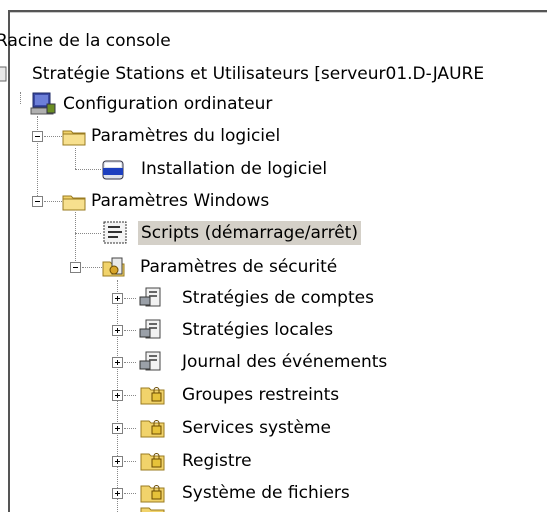 This screenshot has width=547, height=512. I want to click on tree-node-local-policies: Stratégies locales, so click(236, 330).